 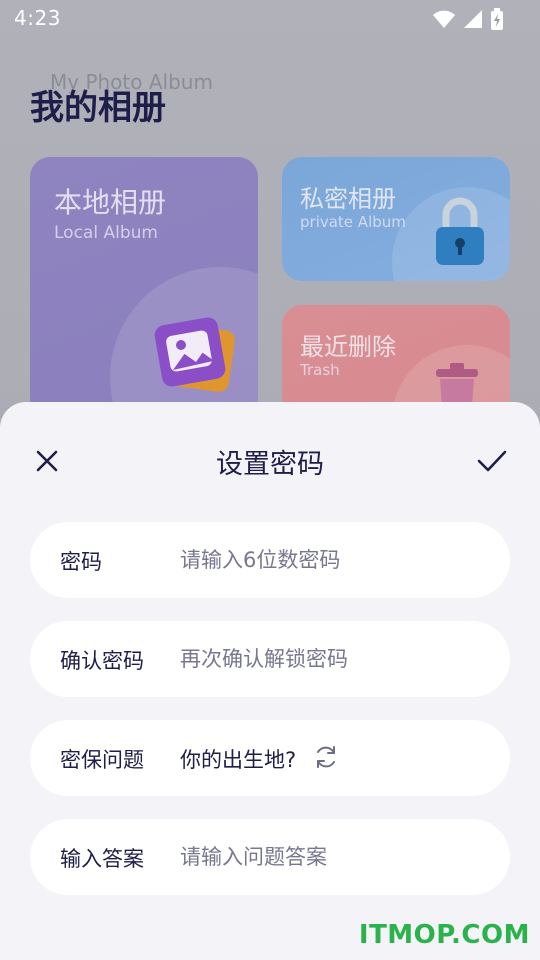 I want to click on status-bar: 4:23, so click(x=270, y=20).